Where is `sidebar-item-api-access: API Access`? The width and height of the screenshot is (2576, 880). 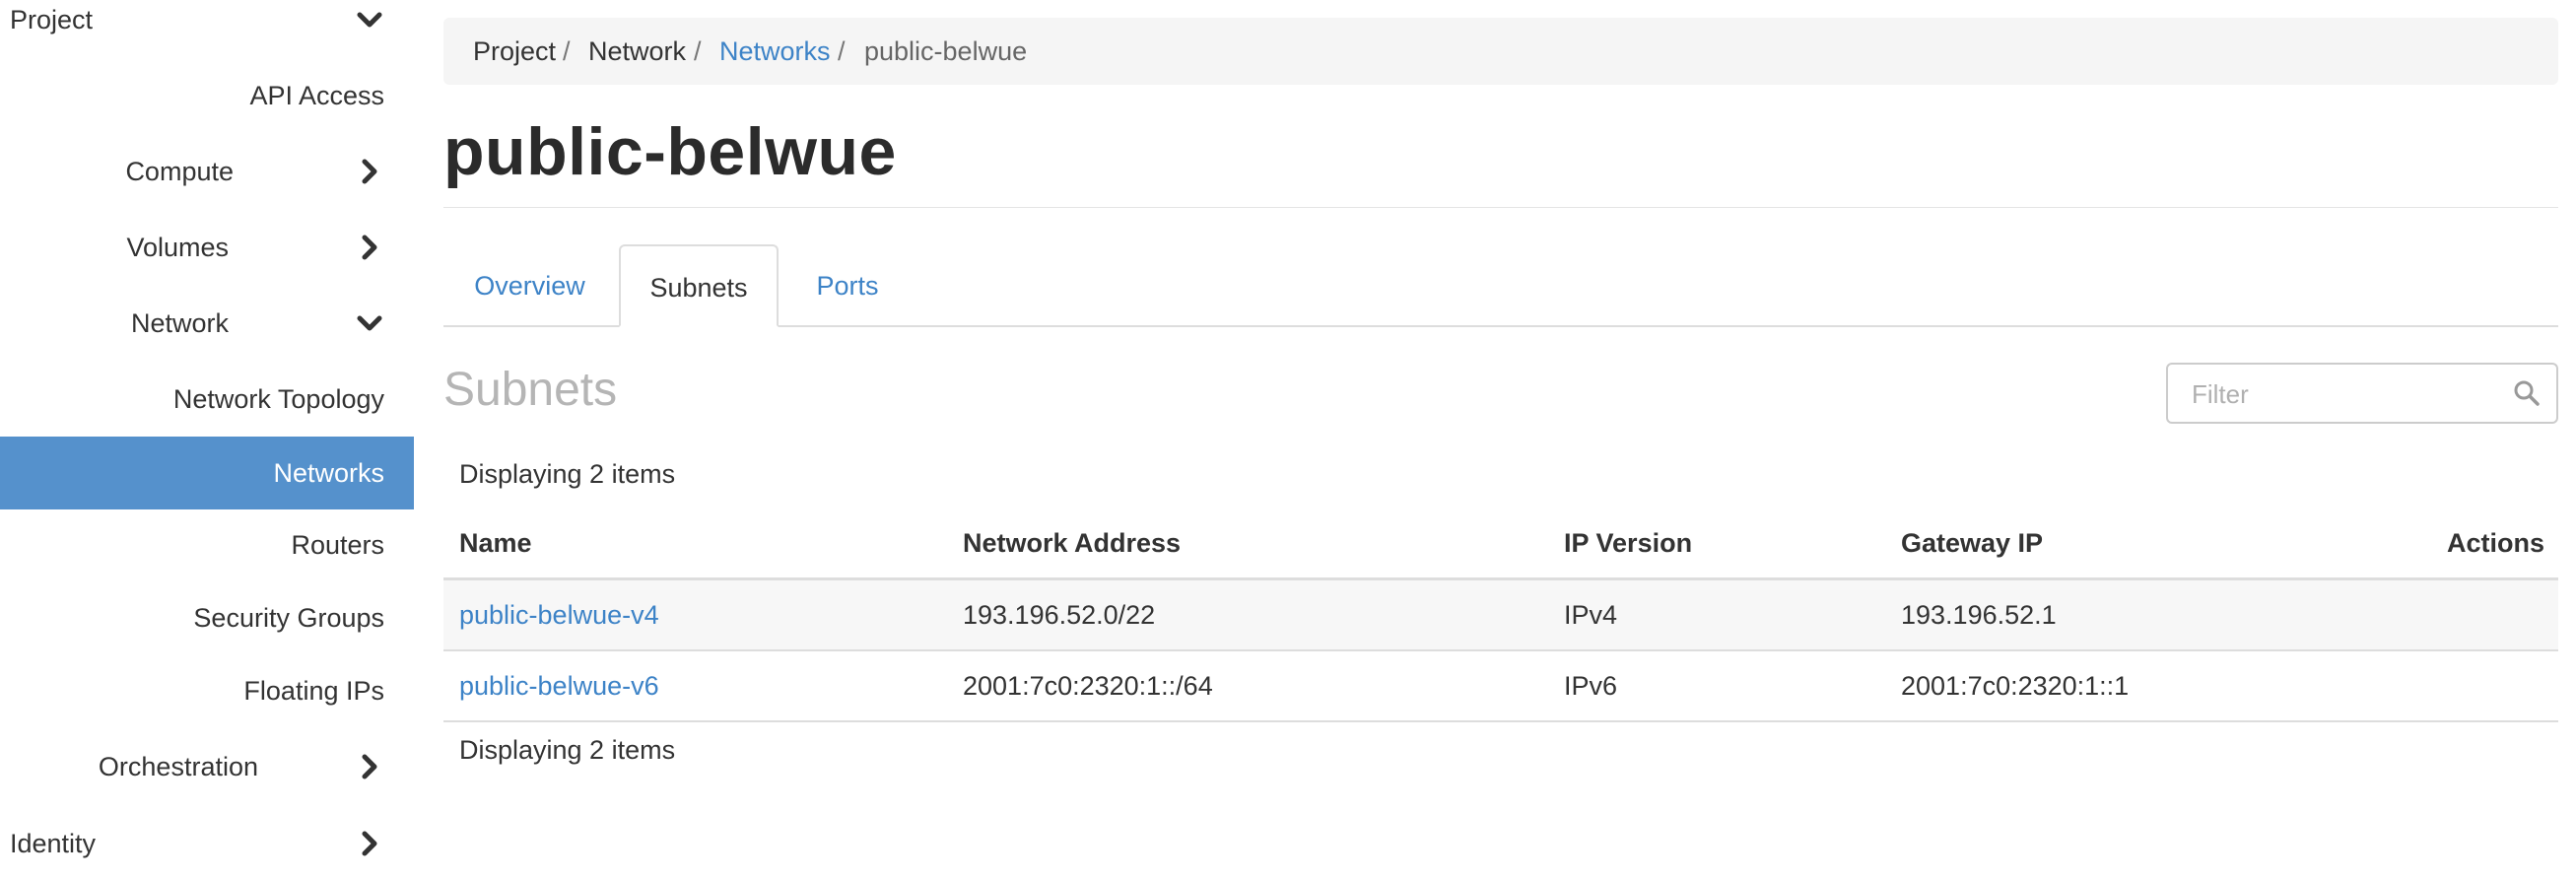
sidebar-item-api-access: API Access is located at coordinates (207, 96).